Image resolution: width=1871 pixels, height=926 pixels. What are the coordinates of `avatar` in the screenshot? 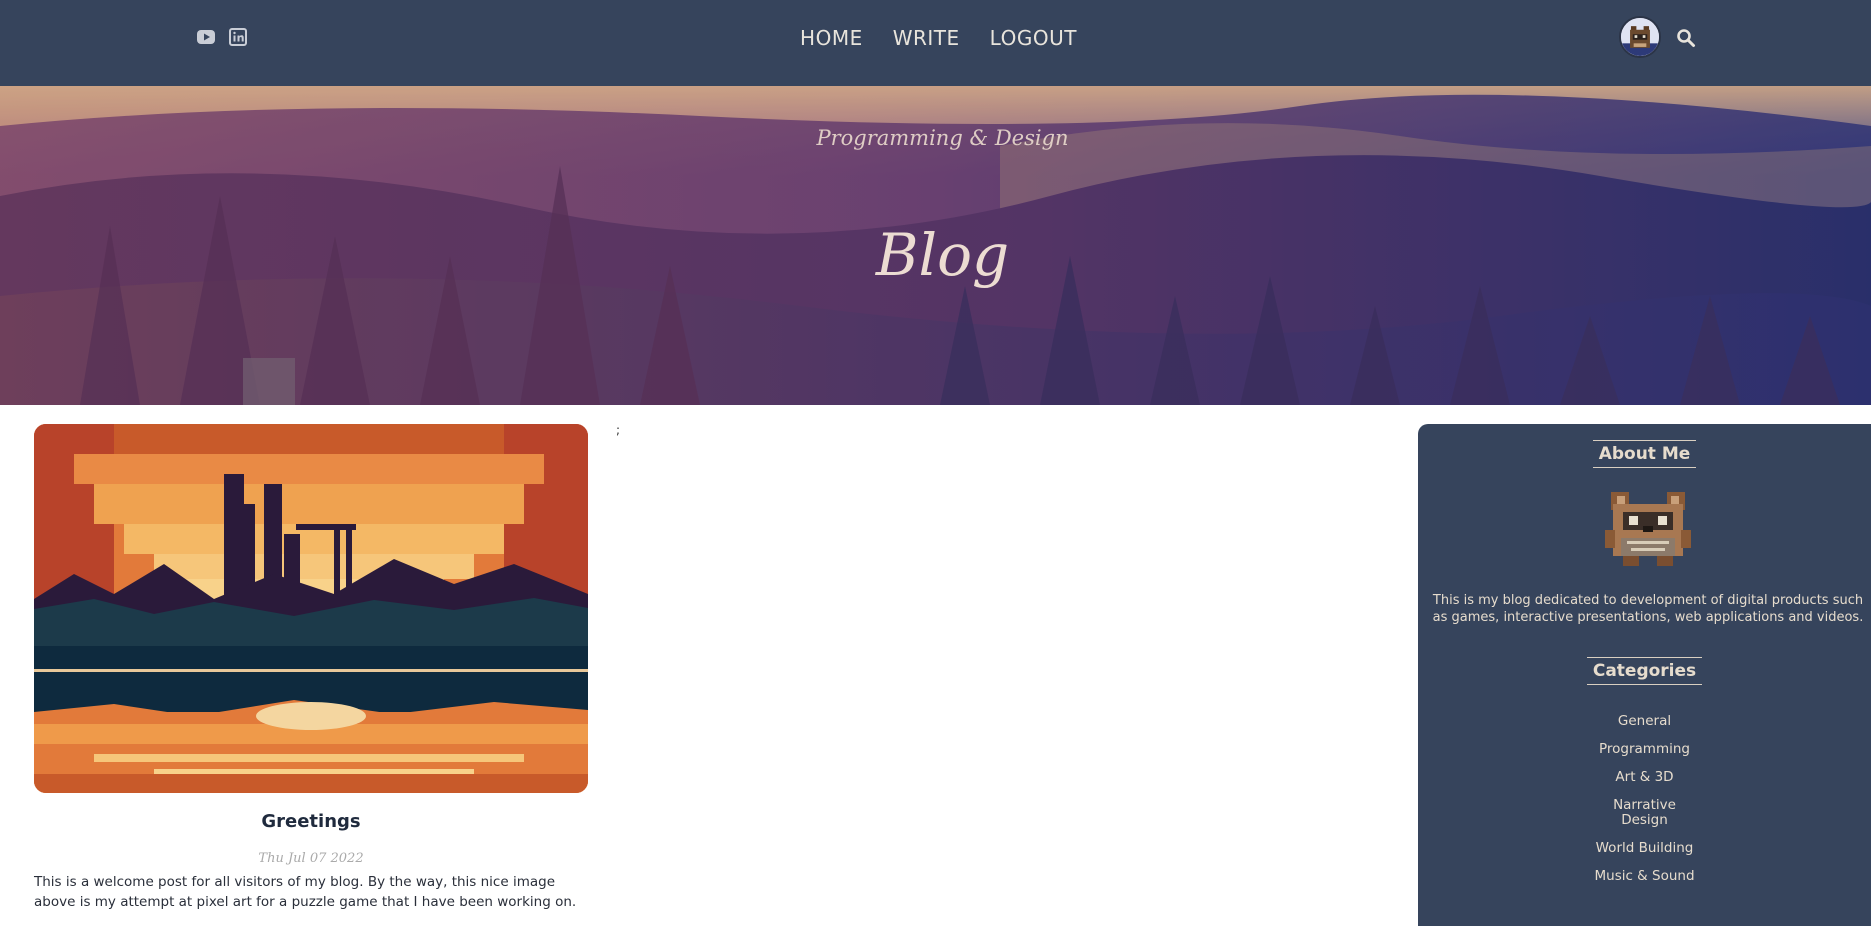 It's located at (1640, 37).